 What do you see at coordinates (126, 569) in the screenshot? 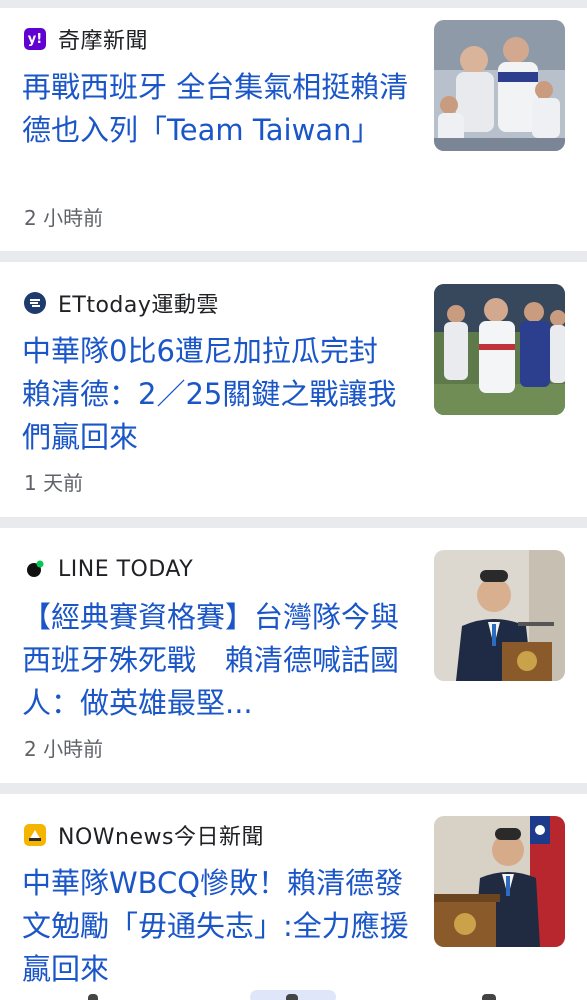
I see `news-source-name: LINE TODAY` at bounding box center [126, 569].